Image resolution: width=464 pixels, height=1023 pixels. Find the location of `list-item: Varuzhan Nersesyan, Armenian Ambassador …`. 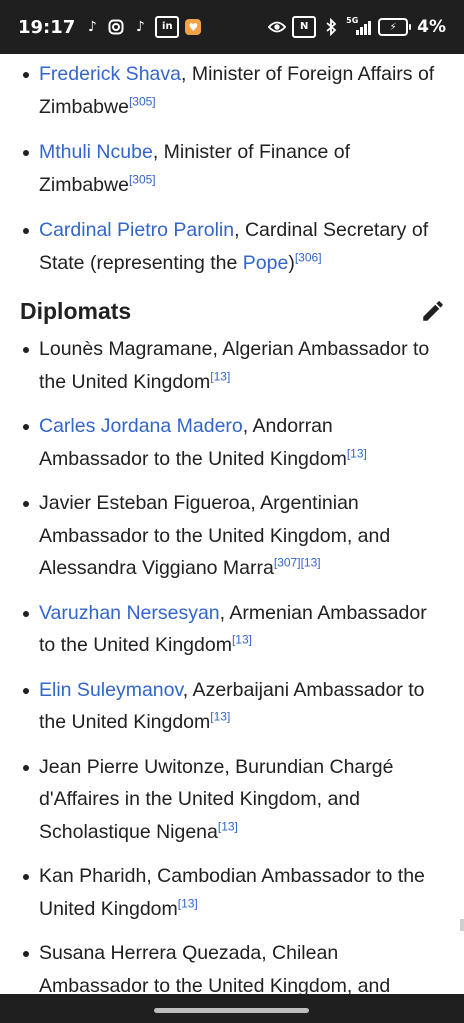

list-item: Varuzhan Nersesyan, Armenian Ambassador … is located at coordinates (232, 629).